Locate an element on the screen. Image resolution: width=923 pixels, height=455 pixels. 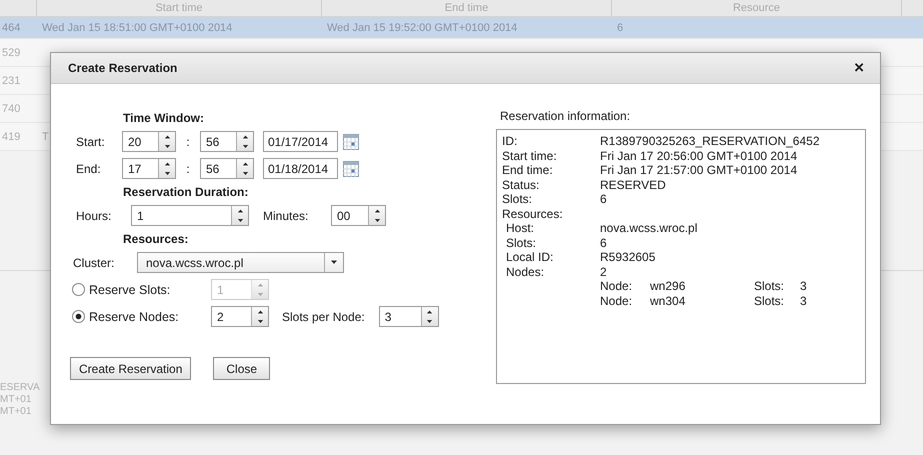
section-heading: Reservation Duration: is located at coordinates (186, 192).